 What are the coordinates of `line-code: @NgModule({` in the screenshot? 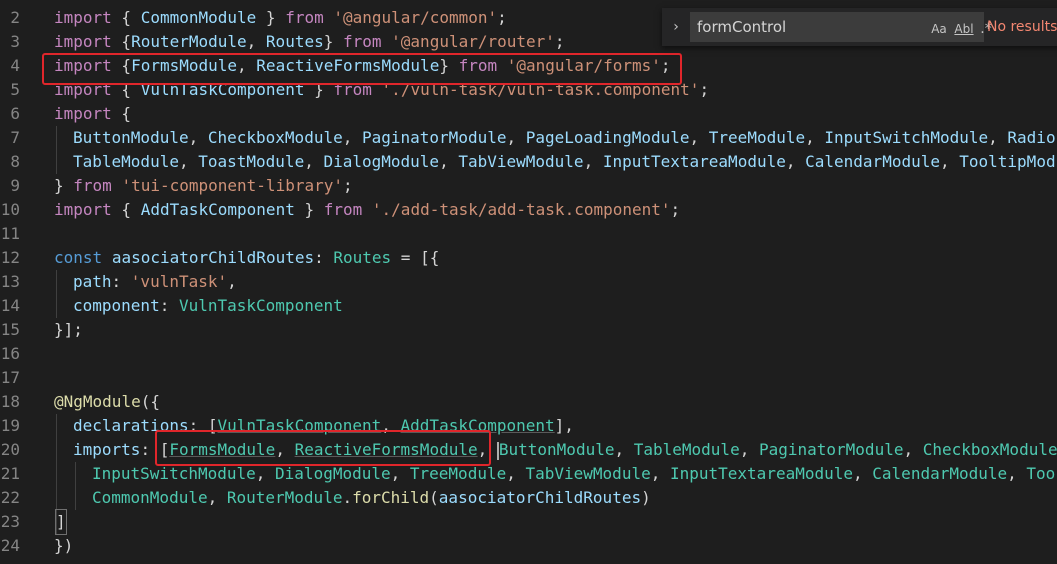 It's located at (107, 402).